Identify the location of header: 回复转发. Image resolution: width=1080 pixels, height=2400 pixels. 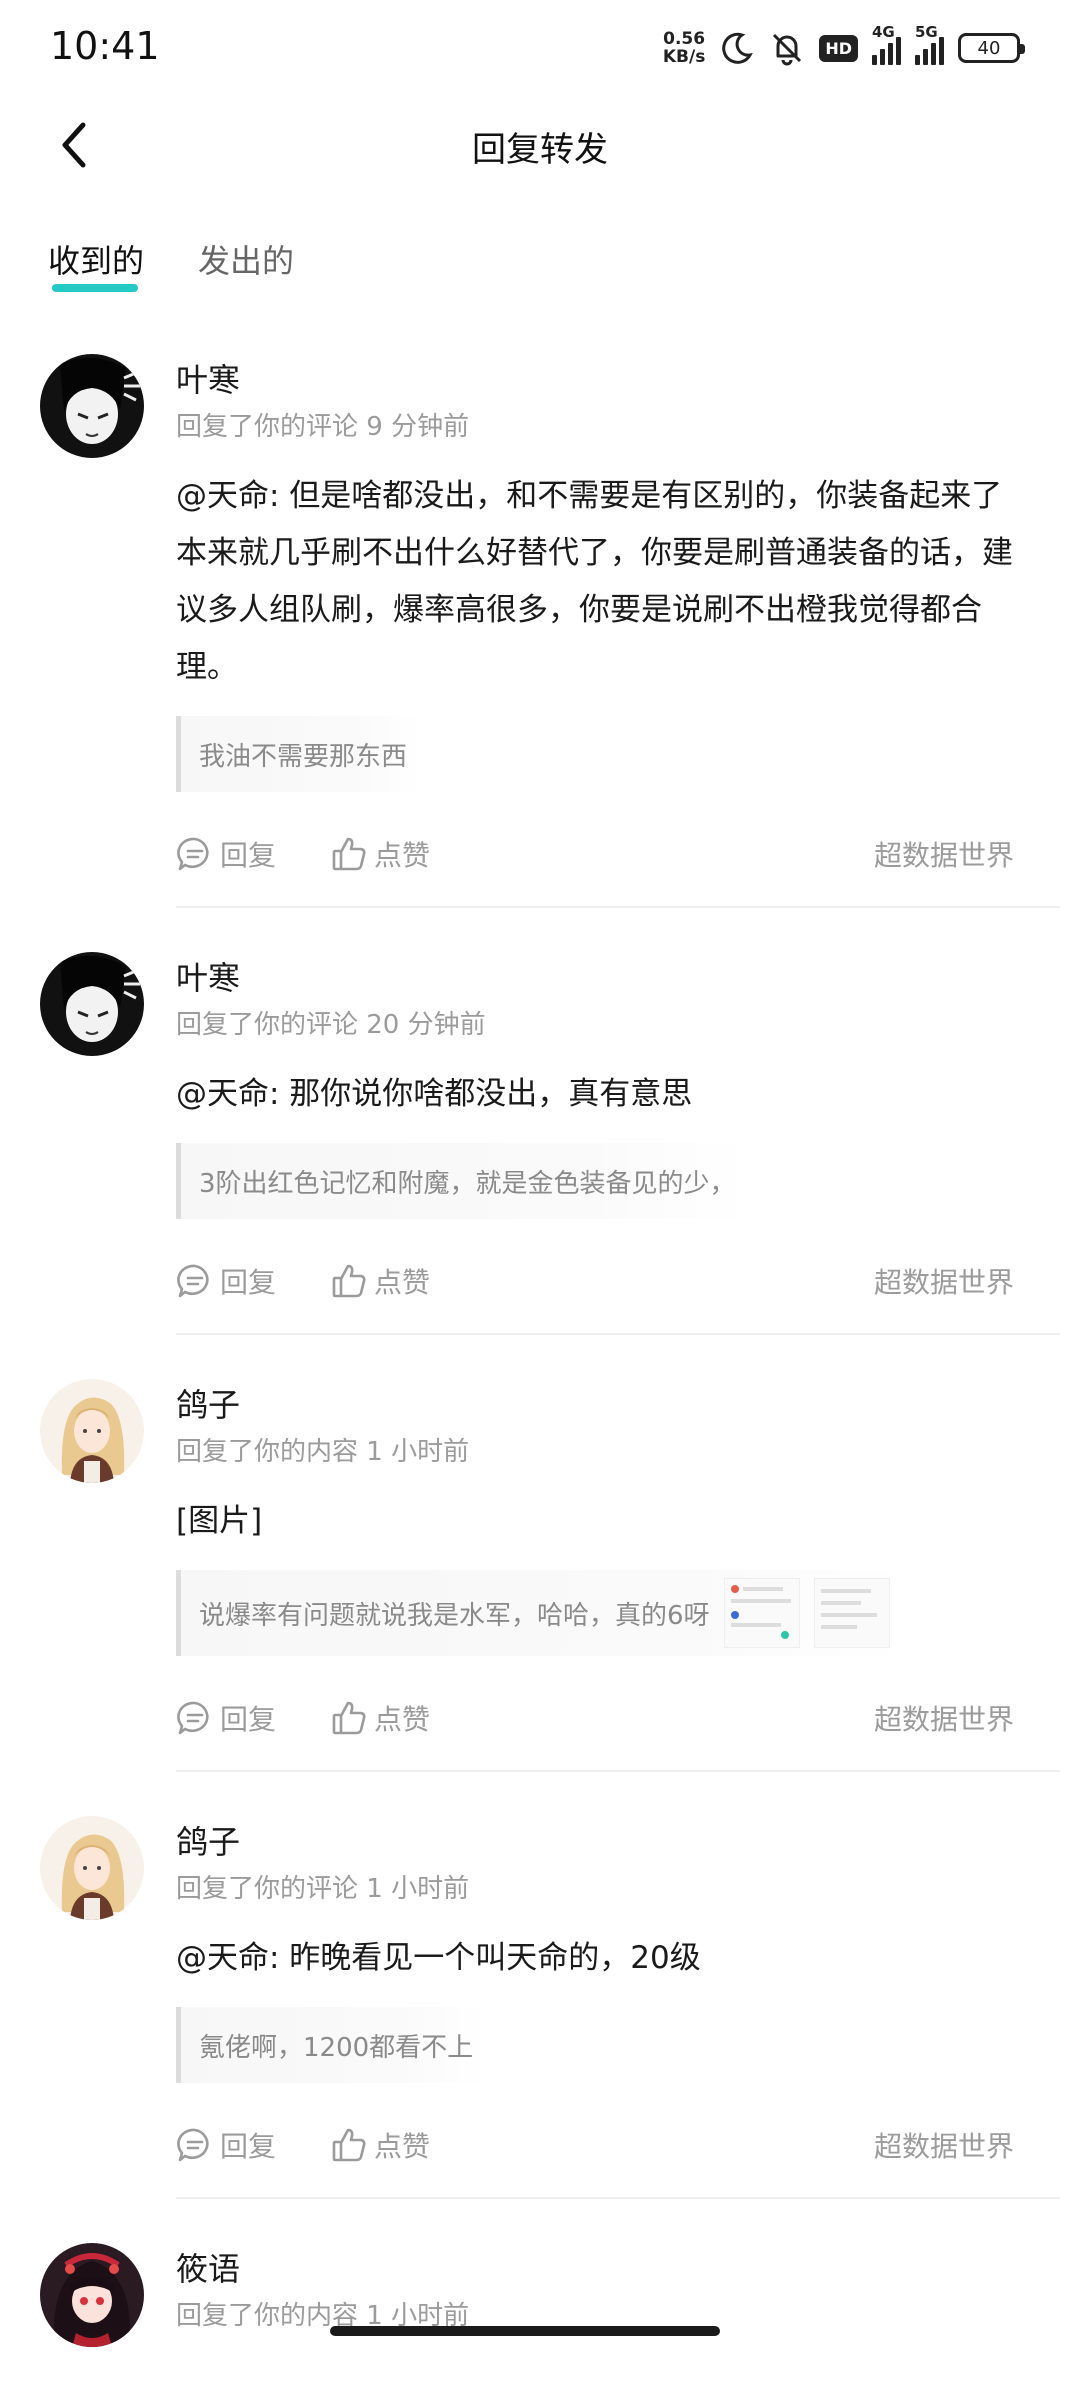
(540, 146).